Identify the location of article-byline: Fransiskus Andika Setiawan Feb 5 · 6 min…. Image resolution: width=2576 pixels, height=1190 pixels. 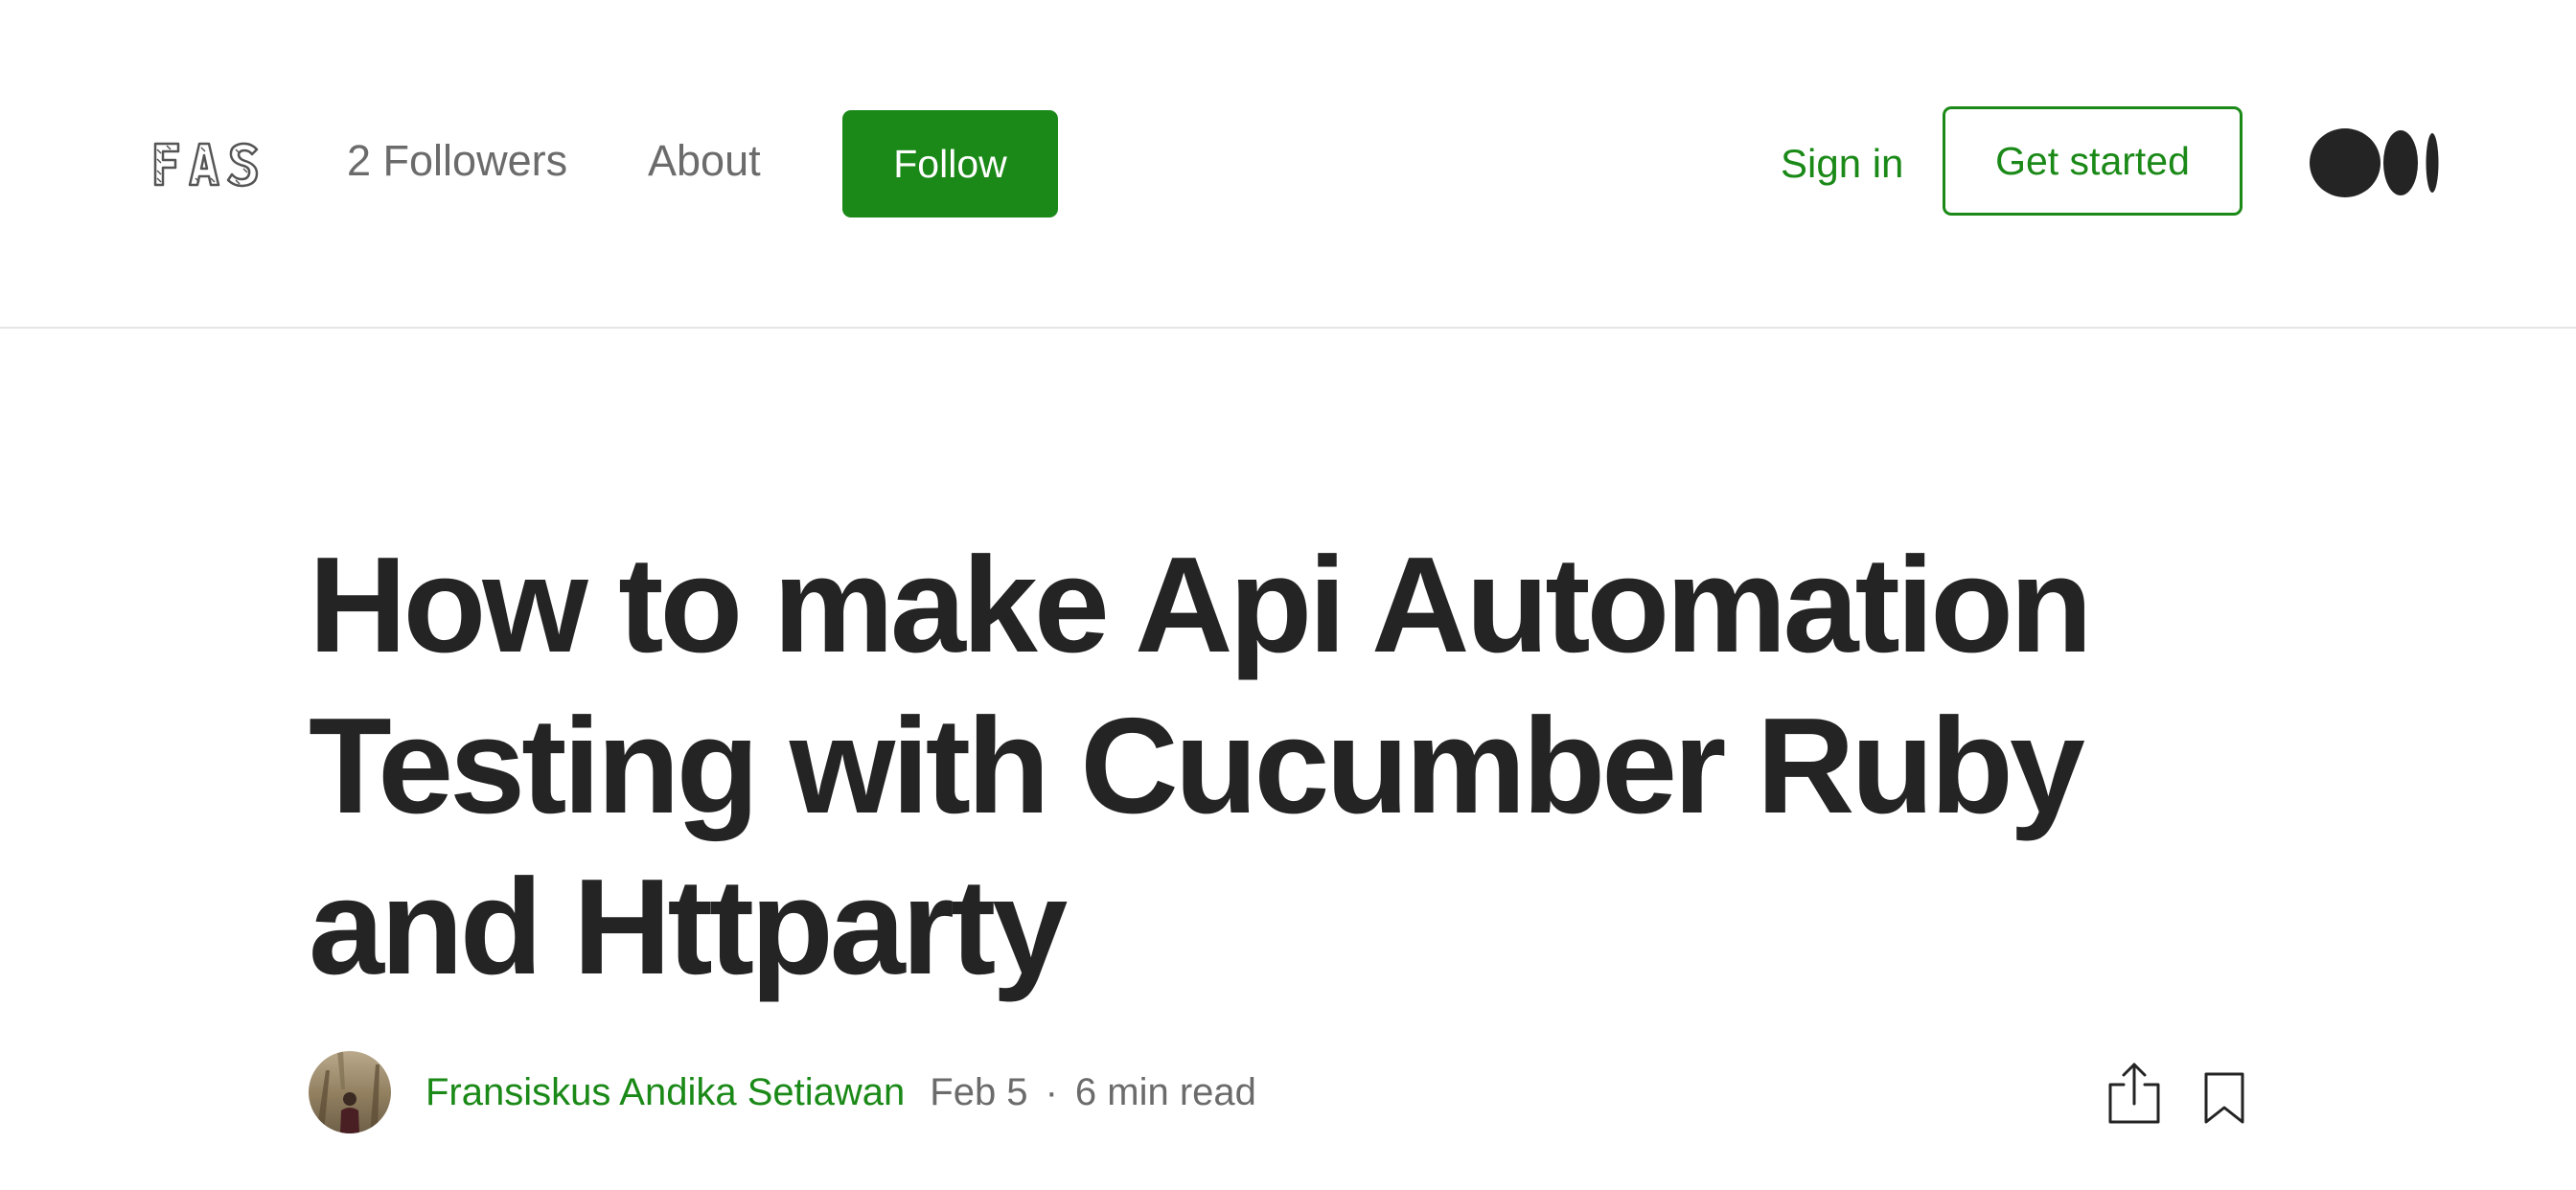
(782, 1092).